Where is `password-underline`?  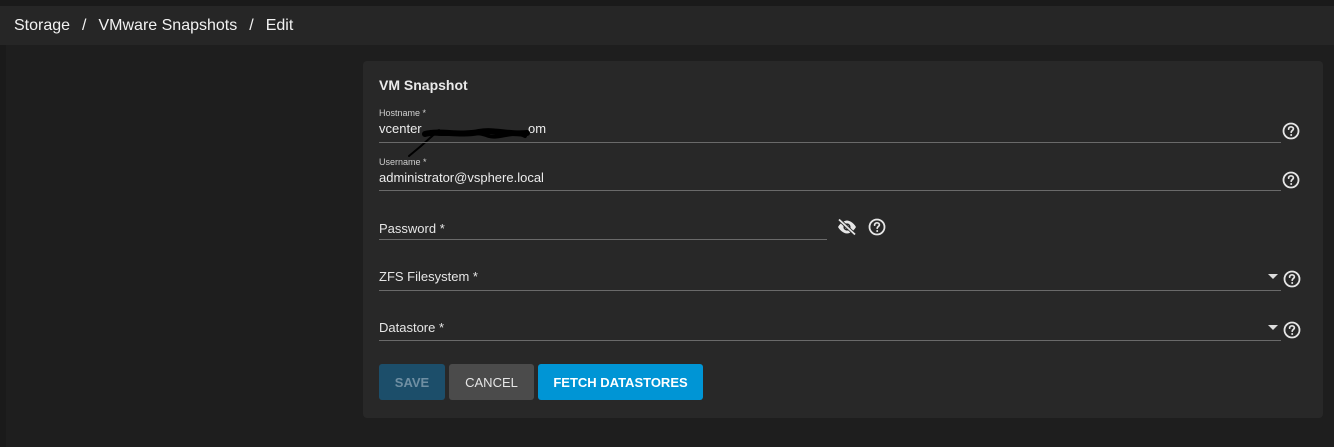 password-underline is located at coordinates (603, 239).